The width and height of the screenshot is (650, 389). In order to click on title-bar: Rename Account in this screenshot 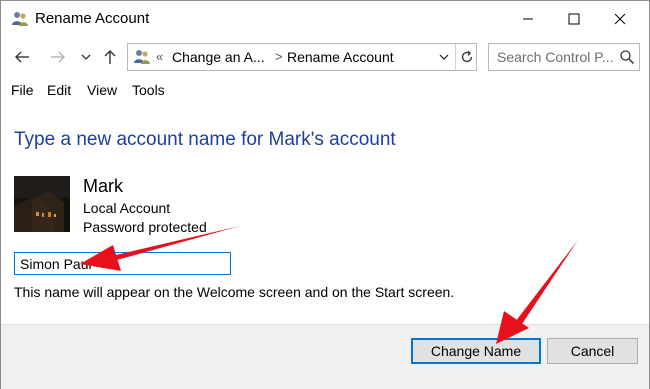, I will do `click(325, 19)`.